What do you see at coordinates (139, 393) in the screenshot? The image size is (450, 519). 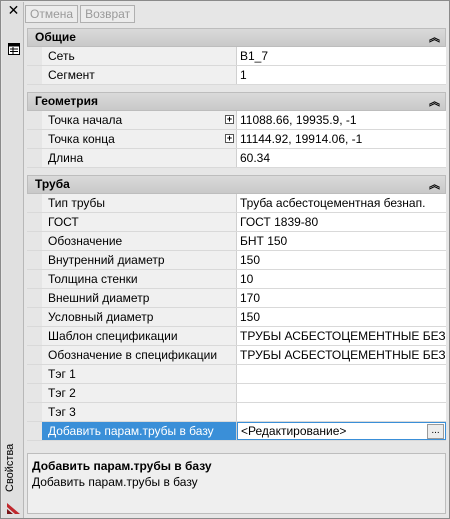 I see `property-name: Тэг 2` at bounding box center [139, 393].